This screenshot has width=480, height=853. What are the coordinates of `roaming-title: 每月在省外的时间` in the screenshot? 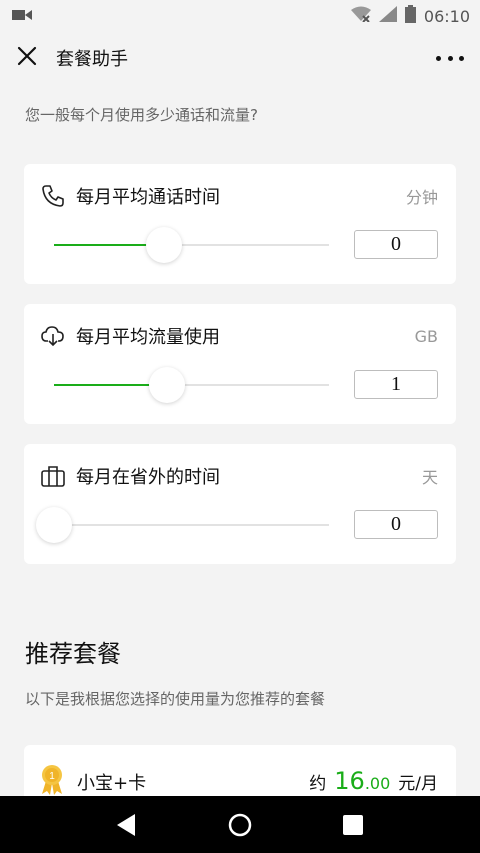 It's located at (148, 477).